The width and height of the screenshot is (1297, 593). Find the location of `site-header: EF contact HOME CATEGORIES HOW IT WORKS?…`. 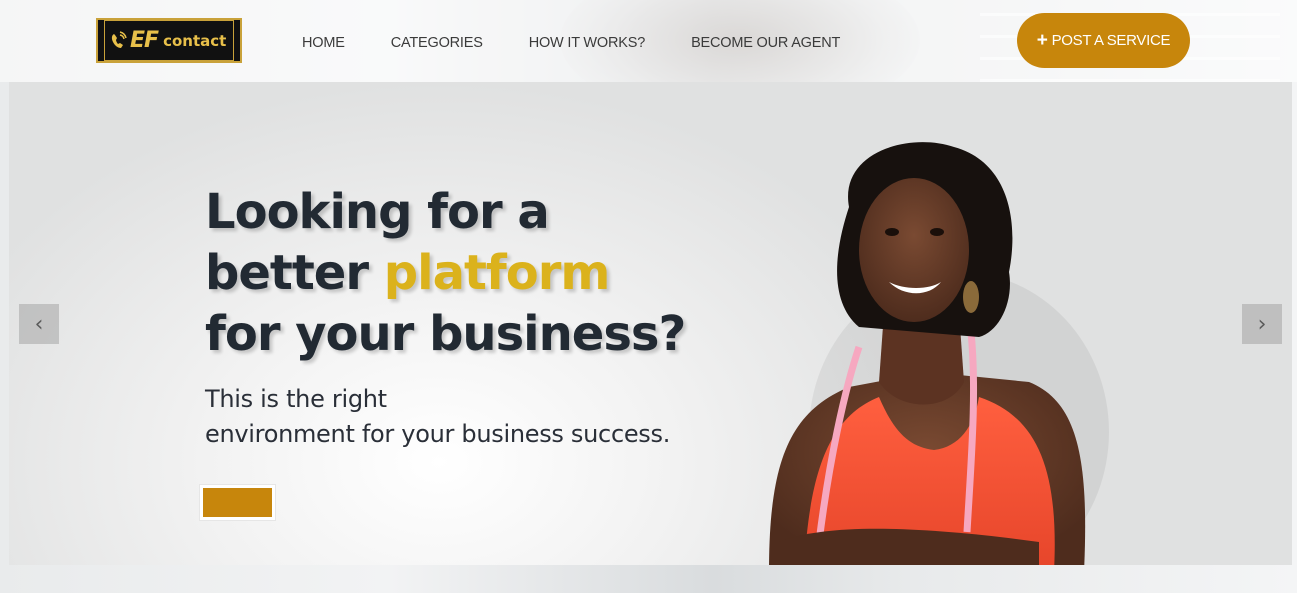

site-header: EF contact HOME CATEGORIES HOW IT WORKS?… is located at coordinates (648, 41).